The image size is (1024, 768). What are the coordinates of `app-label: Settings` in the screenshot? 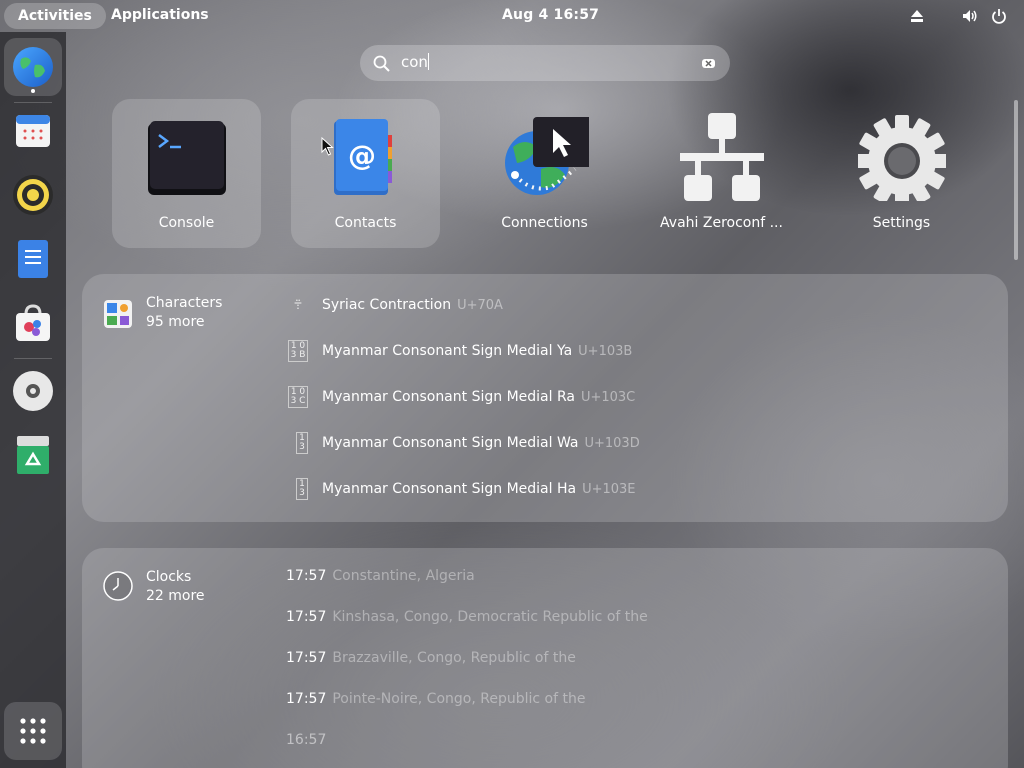 It's located at (901, 223).